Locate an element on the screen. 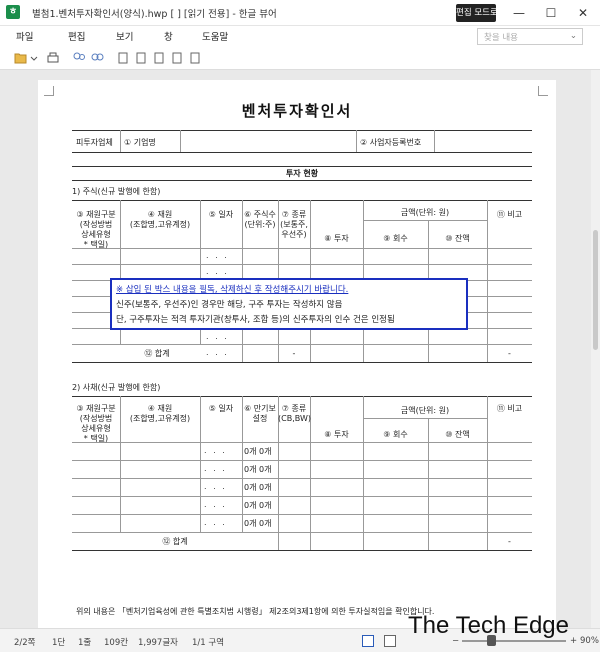  menu-file: 파일 is located at coordinates (24, 36).